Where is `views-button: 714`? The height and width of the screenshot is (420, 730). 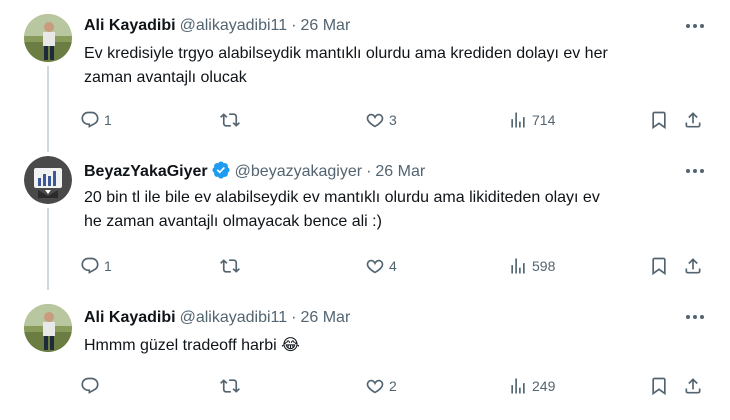 views-button: 714 is located at coordinates (531, 120).